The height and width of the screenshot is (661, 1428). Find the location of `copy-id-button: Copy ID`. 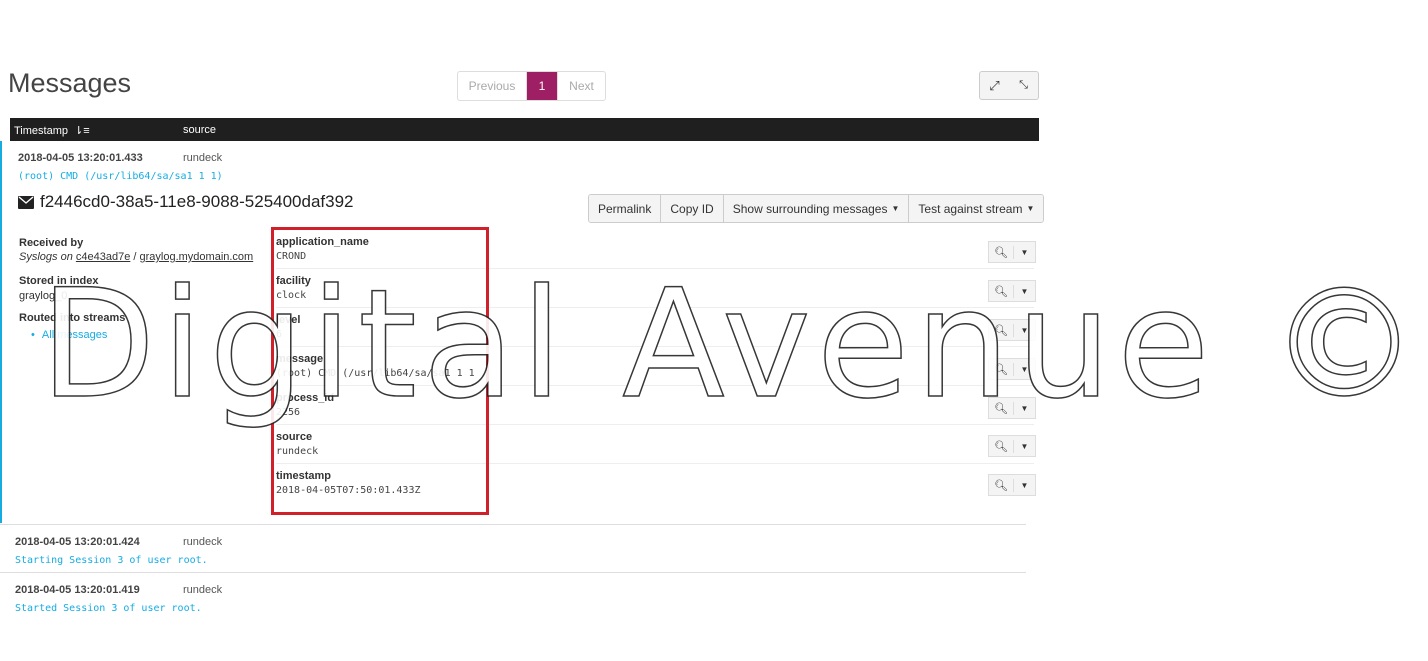

copy-id-button: Copy ID is located at coordinates (692, 208).